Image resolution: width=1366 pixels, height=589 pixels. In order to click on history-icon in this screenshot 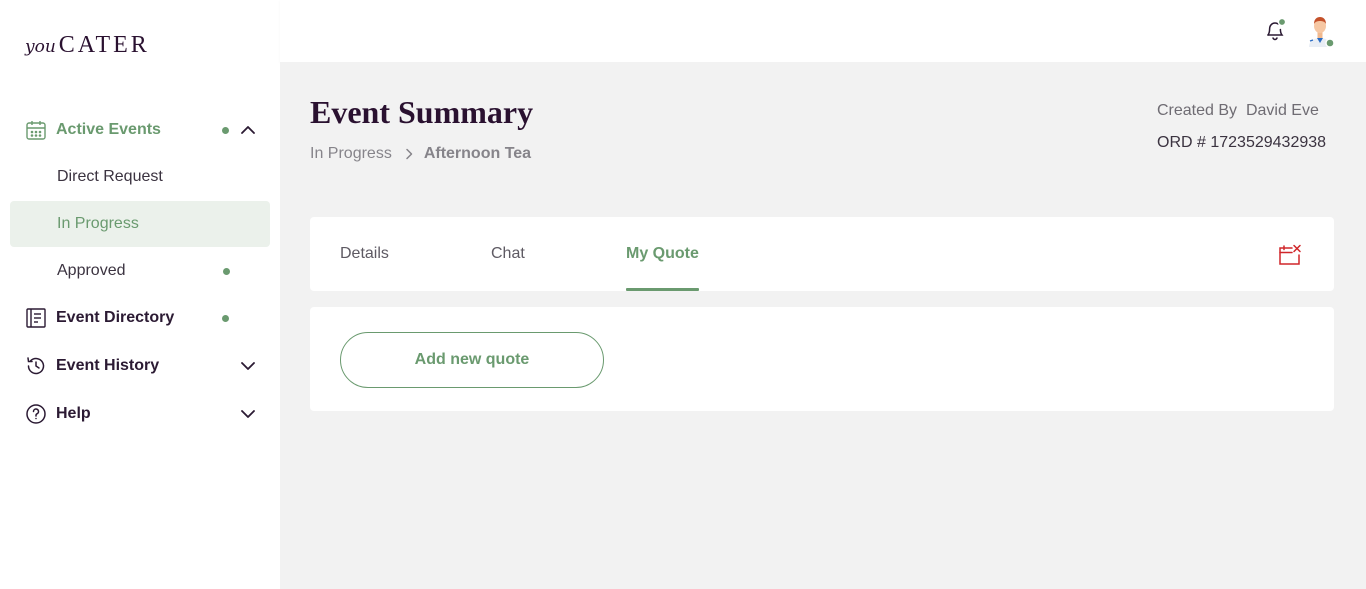, I will do `click(36, 366)`.